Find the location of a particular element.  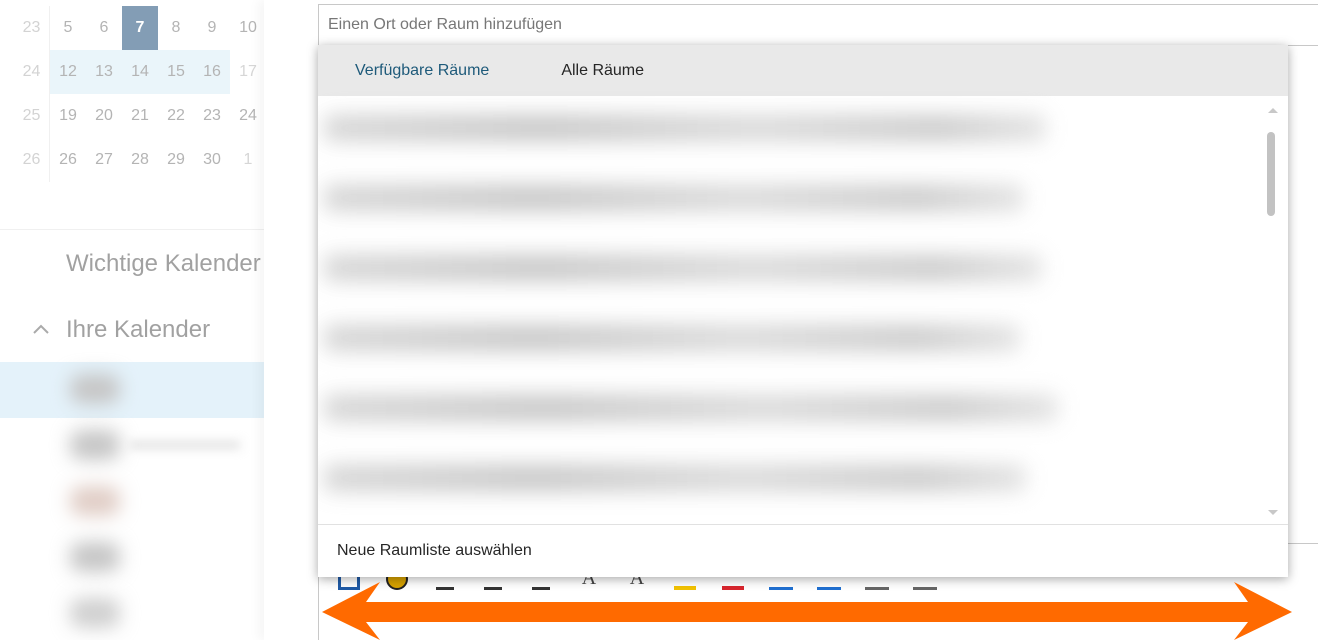

mini-calendar-week: 25 19 20 21 22 23 24 is located at coordinates (139, 116).